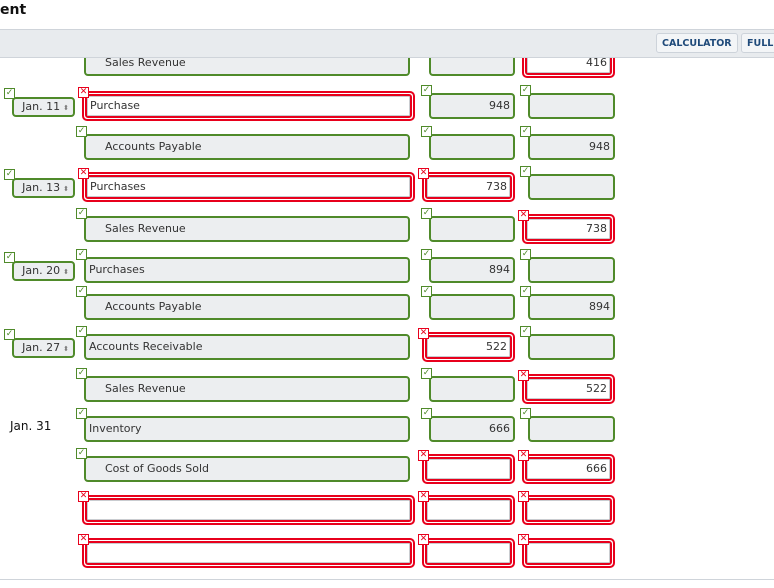  I want to click on page-title: ent, so click(13, 10).